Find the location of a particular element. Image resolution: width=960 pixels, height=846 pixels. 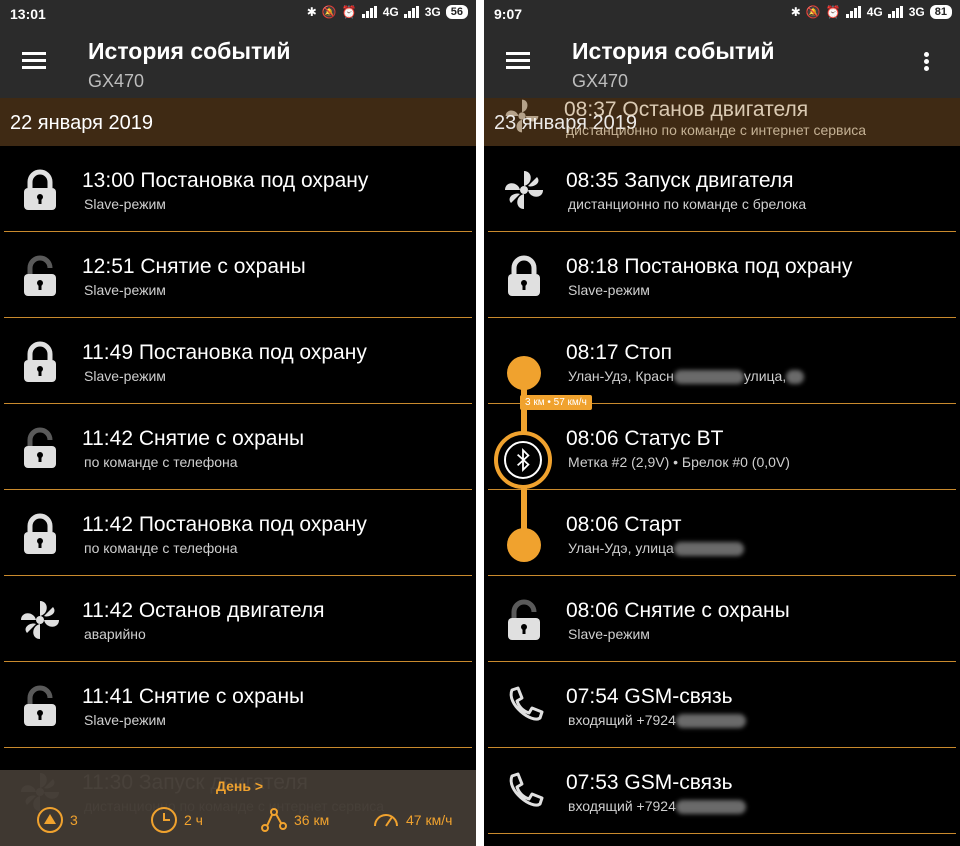

event-row: 07:54 GSM-связь входящий +7924 is located at coordinates (722, 705).